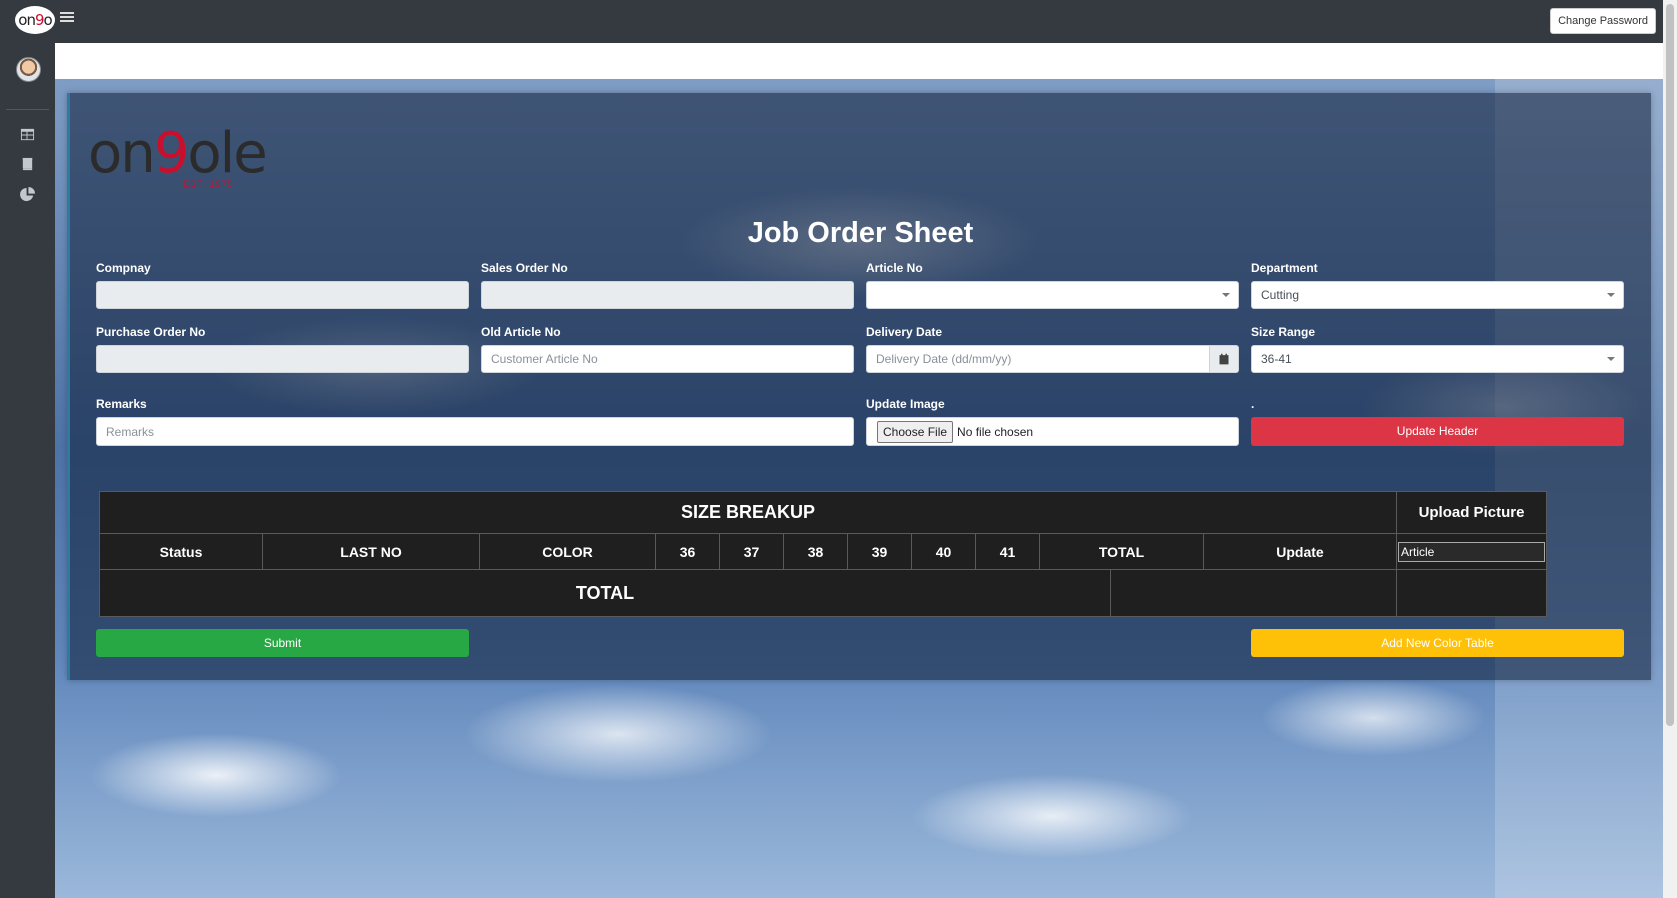 This screenshot has height=898, width=1677. I want to click on column-header-total: TOTAL, so click(1121, 551).